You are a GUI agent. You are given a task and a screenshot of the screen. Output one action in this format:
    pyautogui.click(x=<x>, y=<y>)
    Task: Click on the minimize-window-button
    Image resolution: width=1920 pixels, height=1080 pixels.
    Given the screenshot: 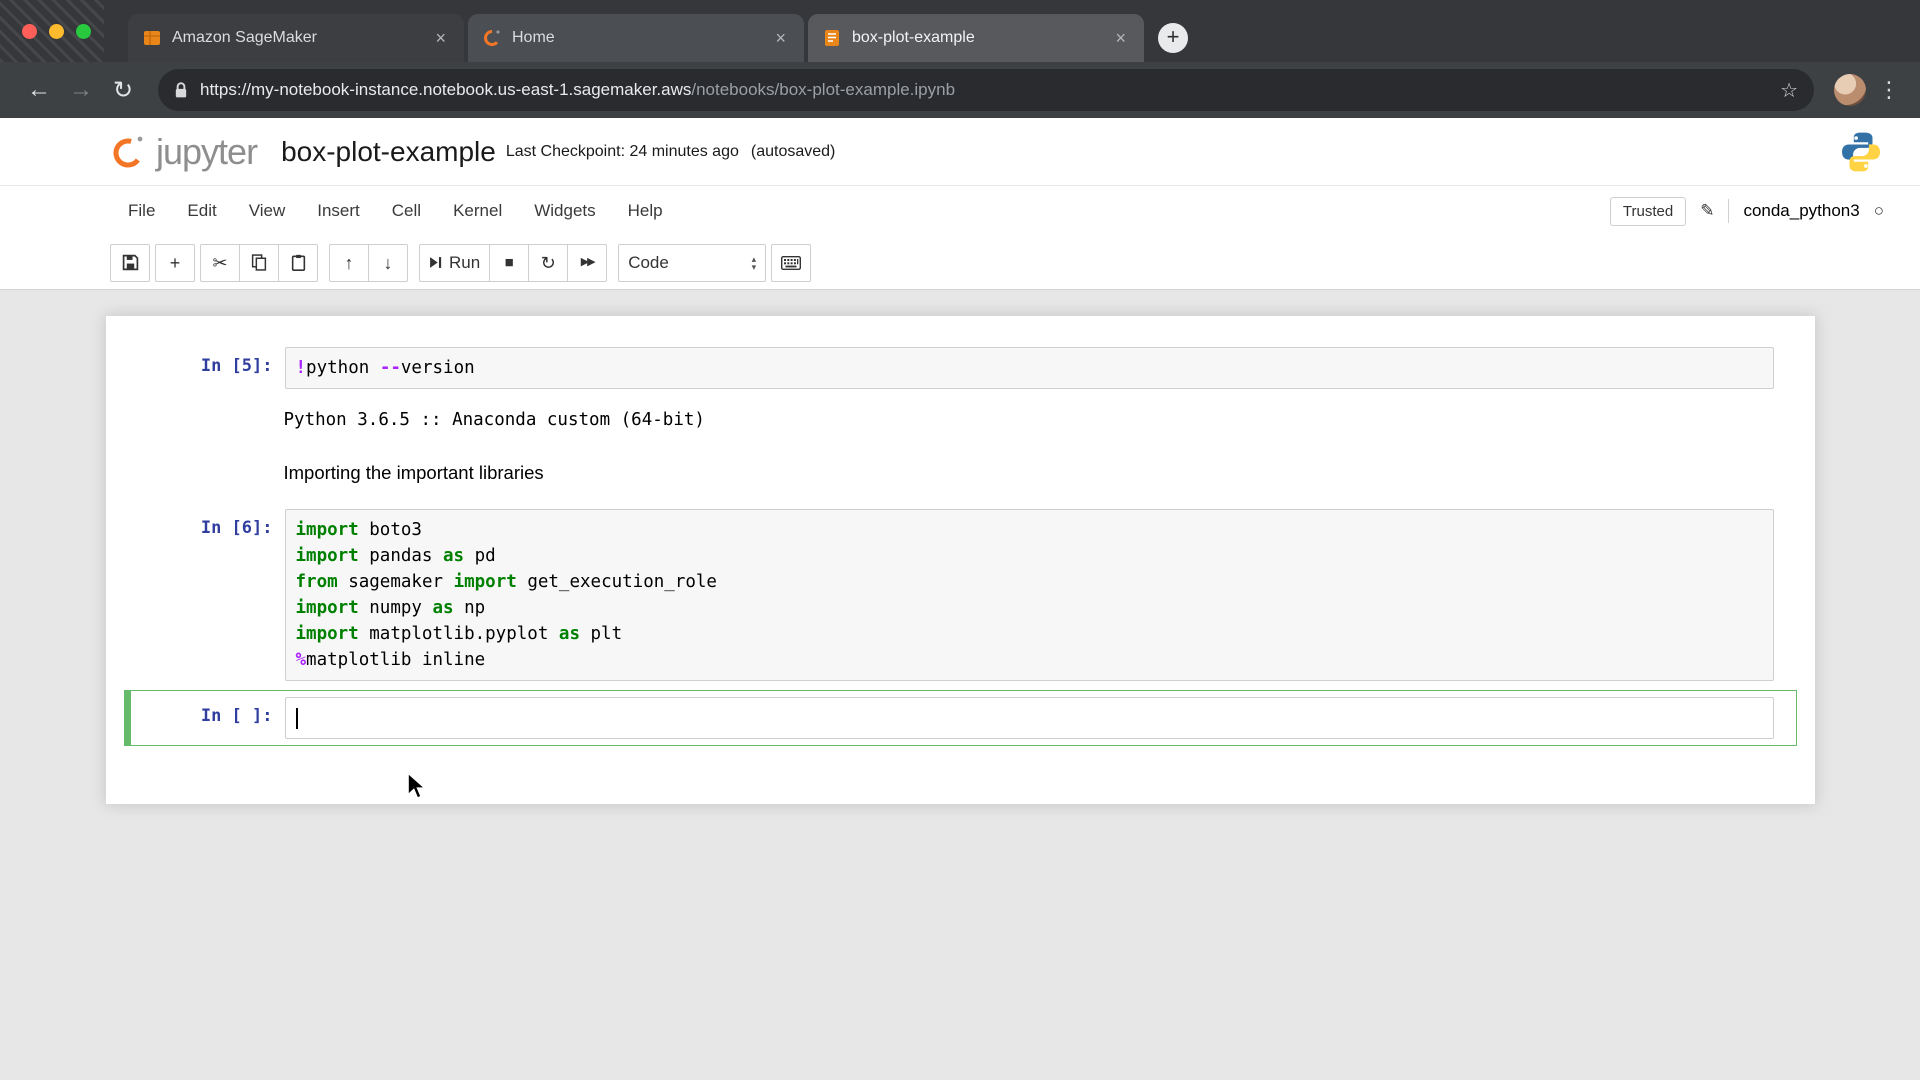 What is the action you would take?
    pyautogui.click(x=56, y=31)
    